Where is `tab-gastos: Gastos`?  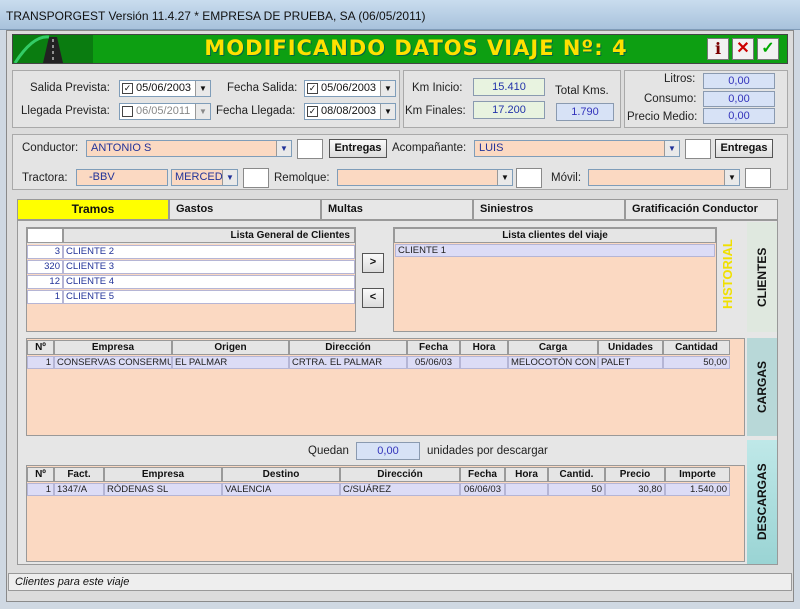
tab-gastos: Gastos is located at coordinates (245, 209).